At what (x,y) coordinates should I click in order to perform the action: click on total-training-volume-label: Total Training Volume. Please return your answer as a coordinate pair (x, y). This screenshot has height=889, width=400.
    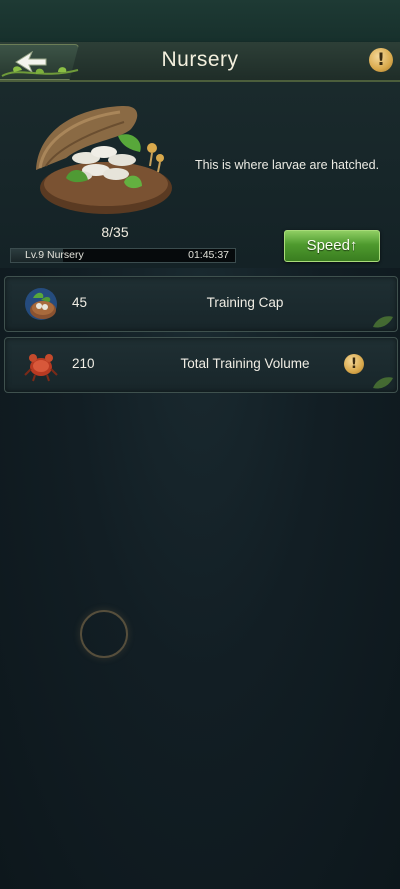
    Looking at the image, I should click on (245, 363).